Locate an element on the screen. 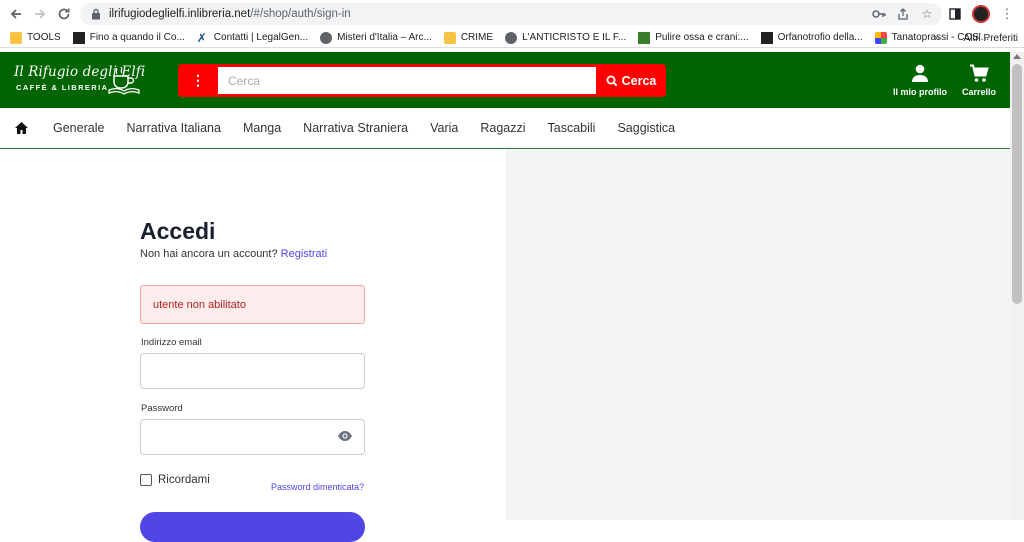 The height and width of the screenshot is (542, 1024). page-title: Accedi is located at coordinates (178, 231).